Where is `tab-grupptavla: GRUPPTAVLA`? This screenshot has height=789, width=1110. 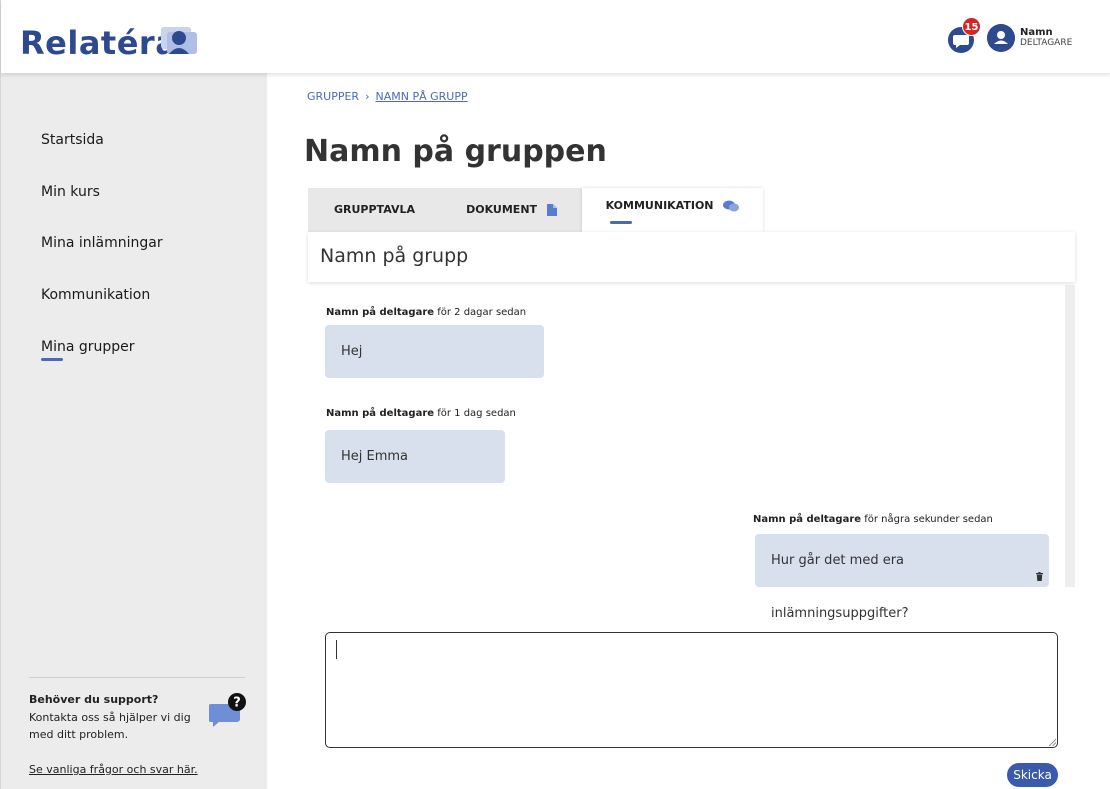
tab-grupptavla: GRUPPTAVLA is located at coordinates (374, 210).